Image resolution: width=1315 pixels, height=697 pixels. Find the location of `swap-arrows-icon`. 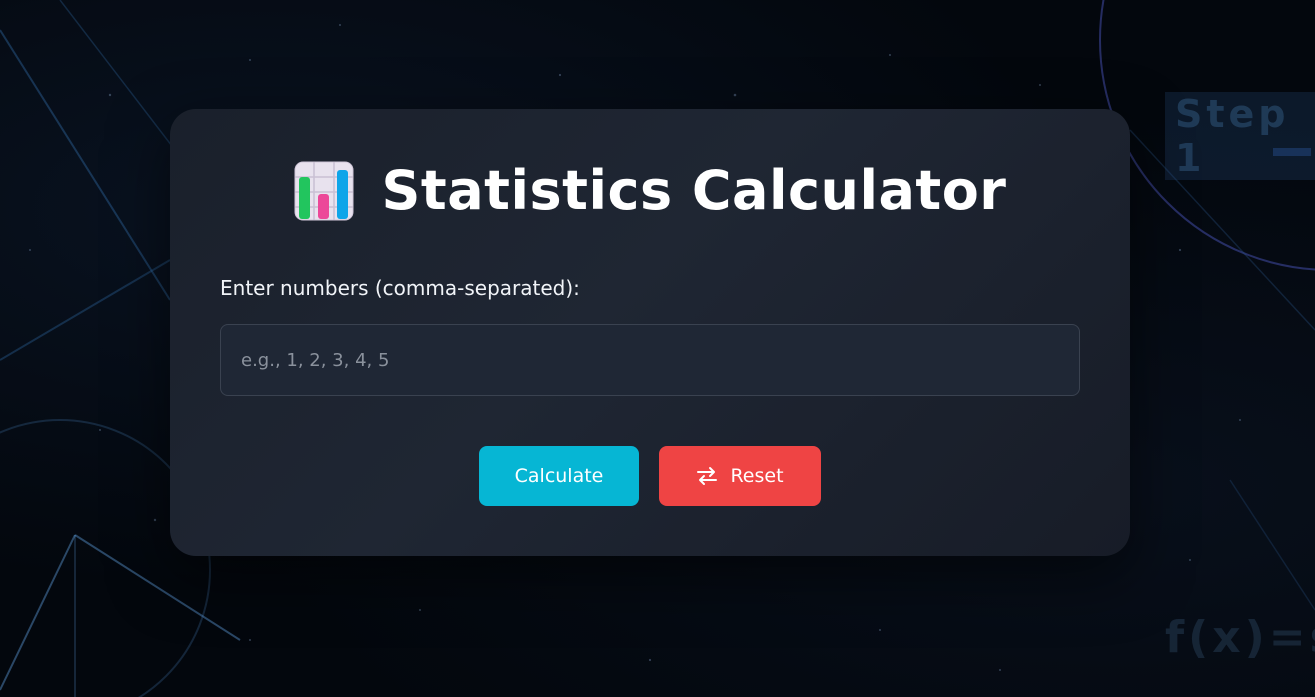

swap-arrows-icon is located at coordinates (707, 476).